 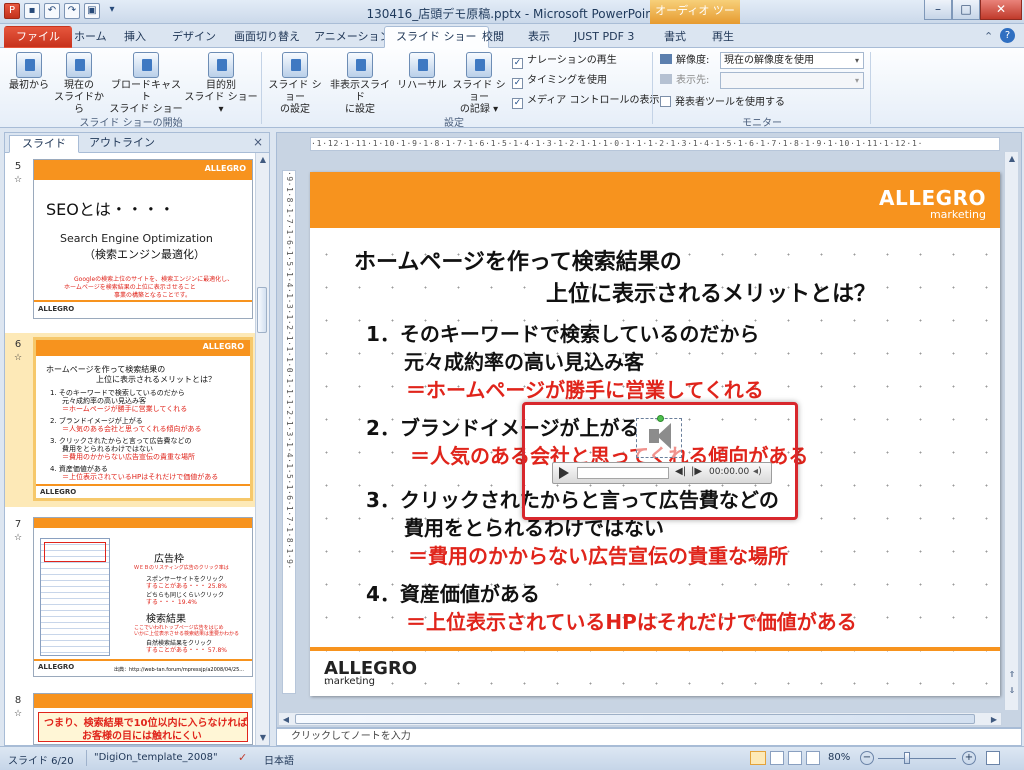 I want to click on close-panel-icon: ×, so click(x=258, y=142).